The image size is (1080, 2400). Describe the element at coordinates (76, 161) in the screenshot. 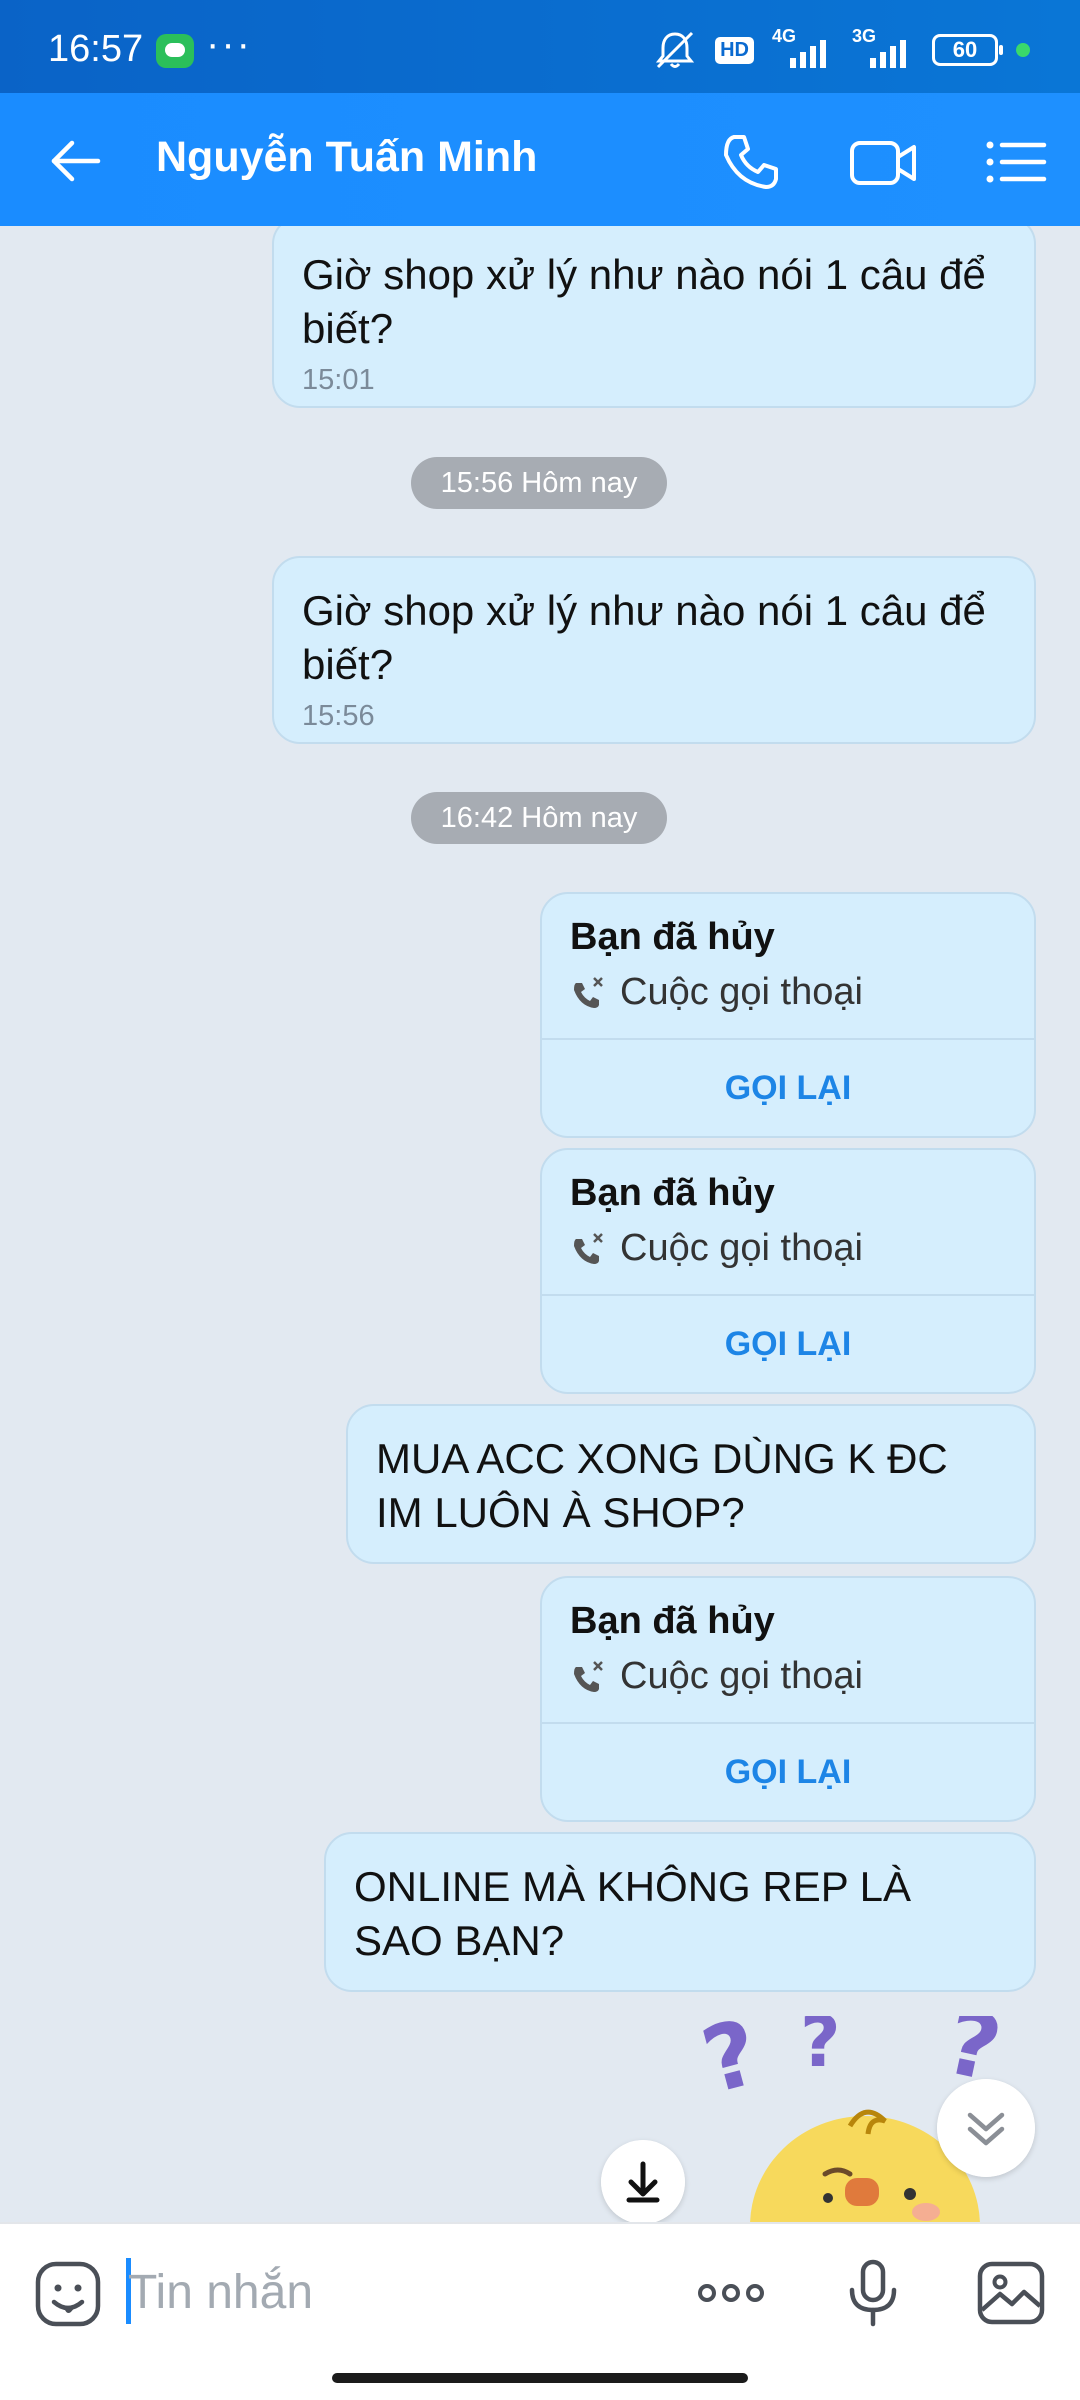

I see `back-arrow-icon` at that location.